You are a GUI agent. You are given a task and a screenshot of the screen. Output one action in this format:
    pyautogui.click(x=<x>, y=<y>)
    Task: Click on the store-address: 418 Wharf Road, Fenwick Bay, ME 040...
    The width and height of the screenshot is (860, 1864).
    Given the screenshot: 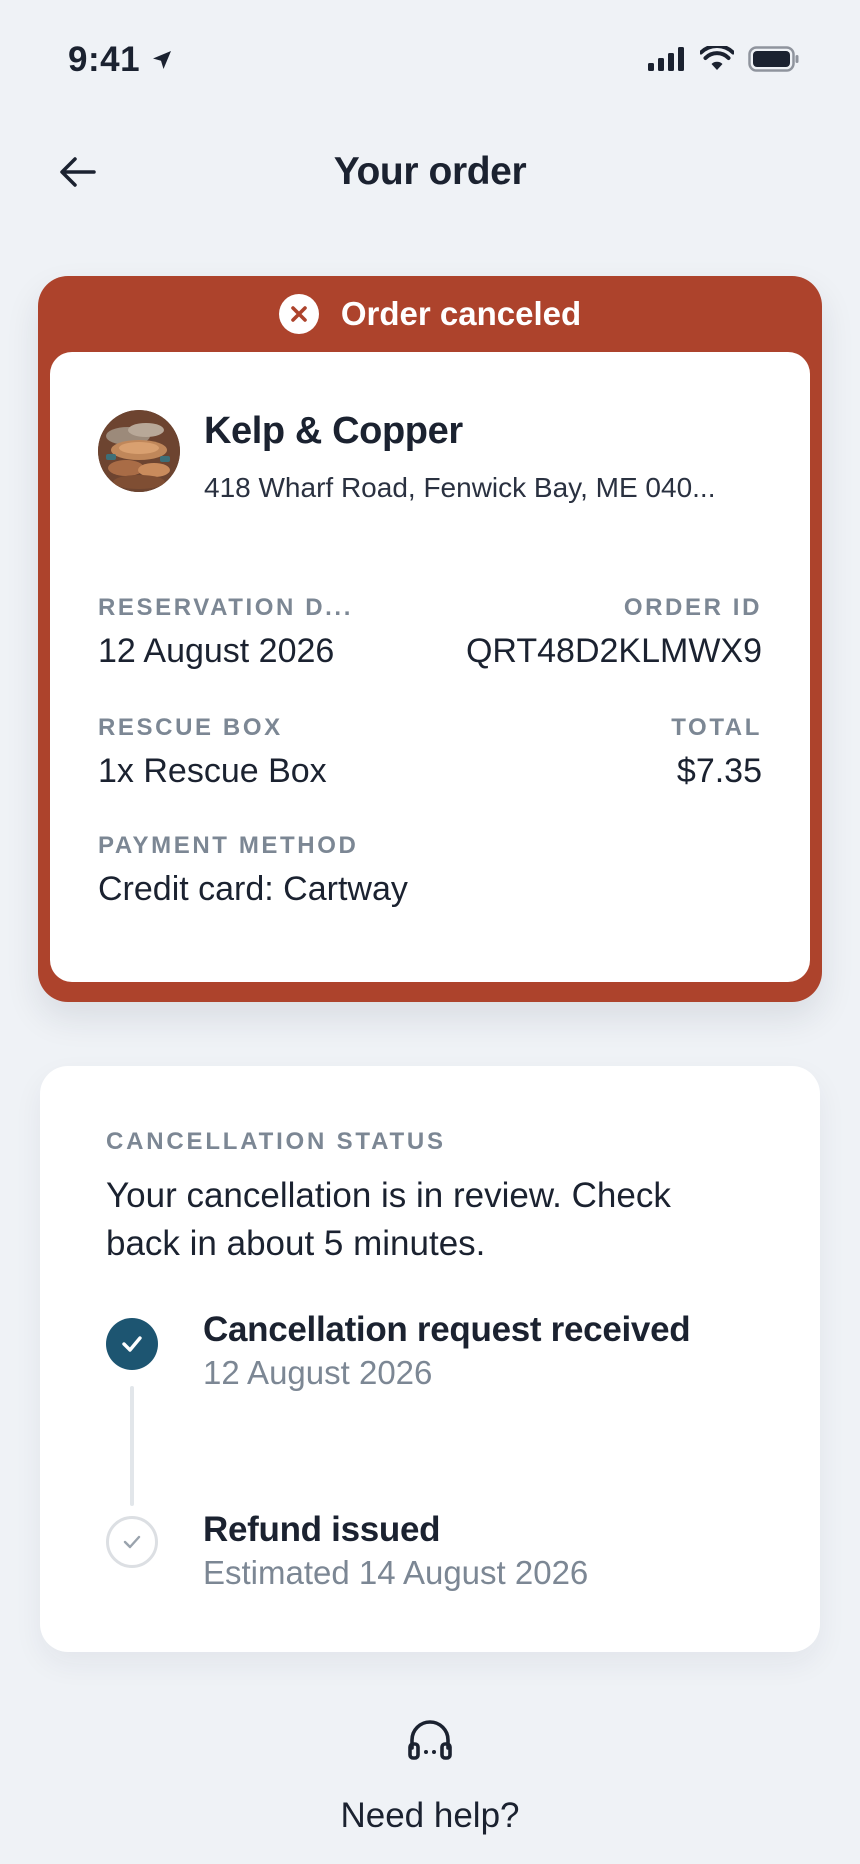 What is the action you would take?
    pyautogui.click(x=460, y=487)
    